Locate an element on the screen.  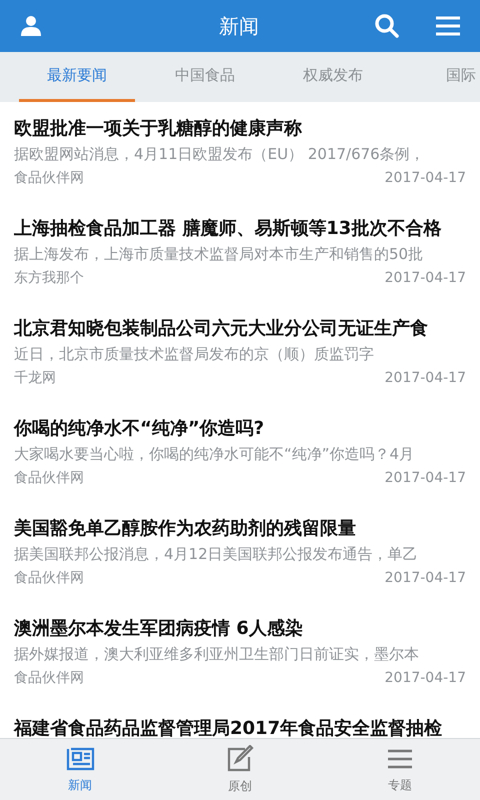
user-icon is located at coordinates (31, 26).